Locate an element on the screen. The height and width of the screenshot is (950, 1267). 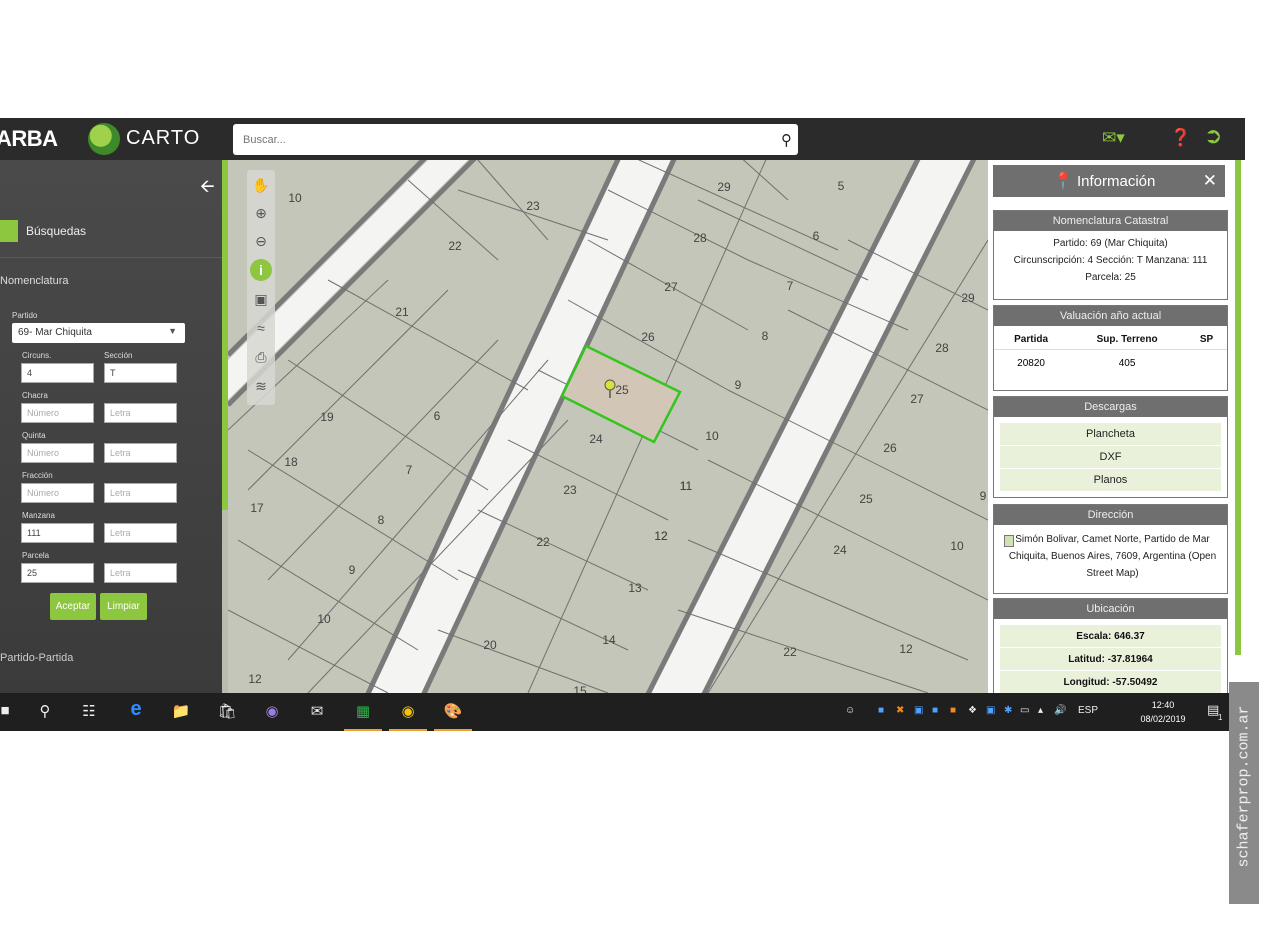
planos-link: Planos is located at coordinates (1110, 480).